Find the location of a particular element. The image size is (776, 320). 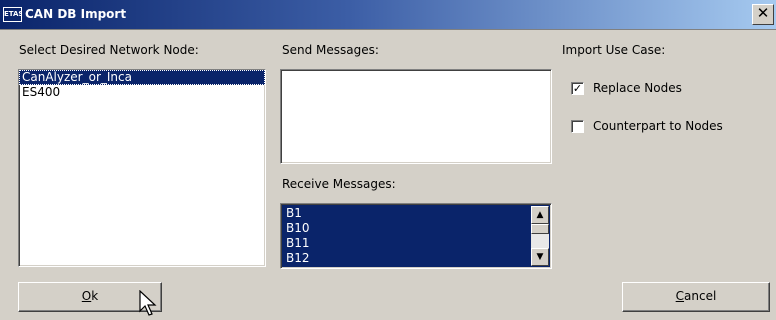

receive-messages-list: B1 B10 B11 B12 ▲ ▼ is located at coordinates (416, 236).